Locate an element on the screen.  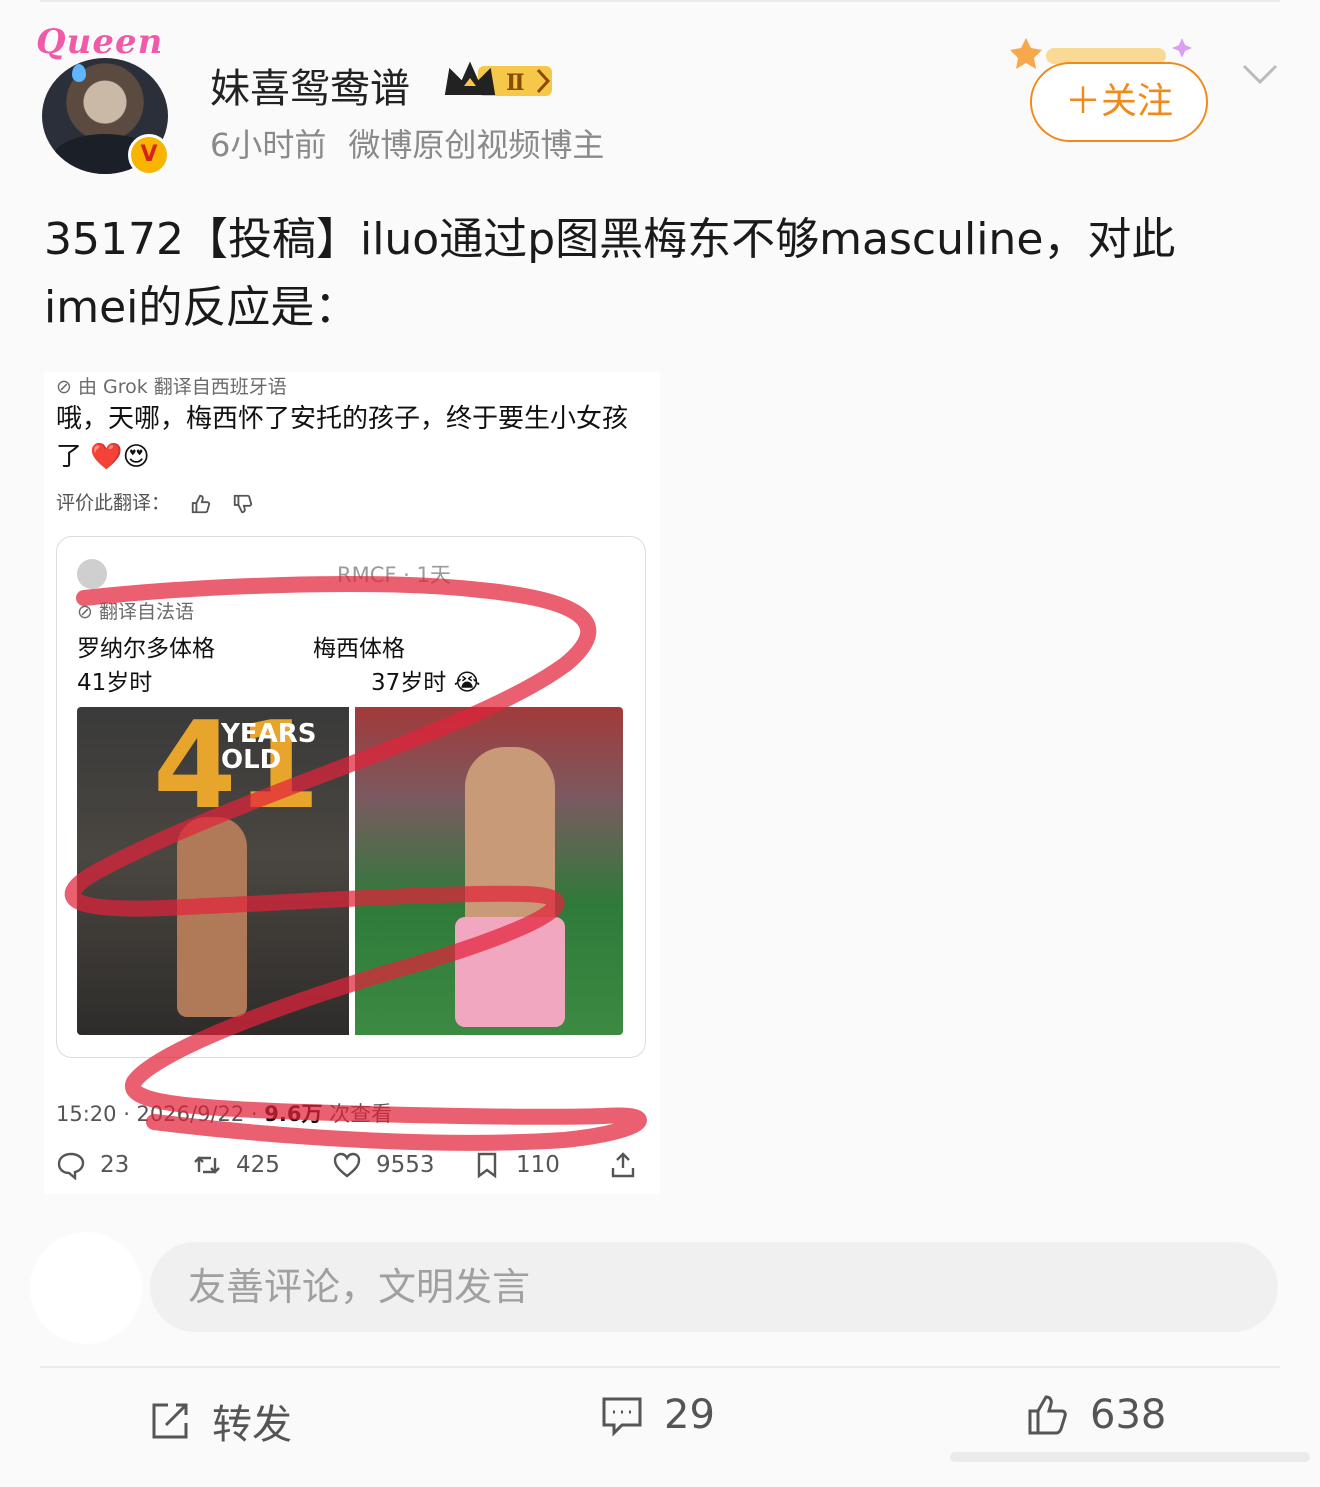
retweet-icon is located at coordinates (207, 1165).